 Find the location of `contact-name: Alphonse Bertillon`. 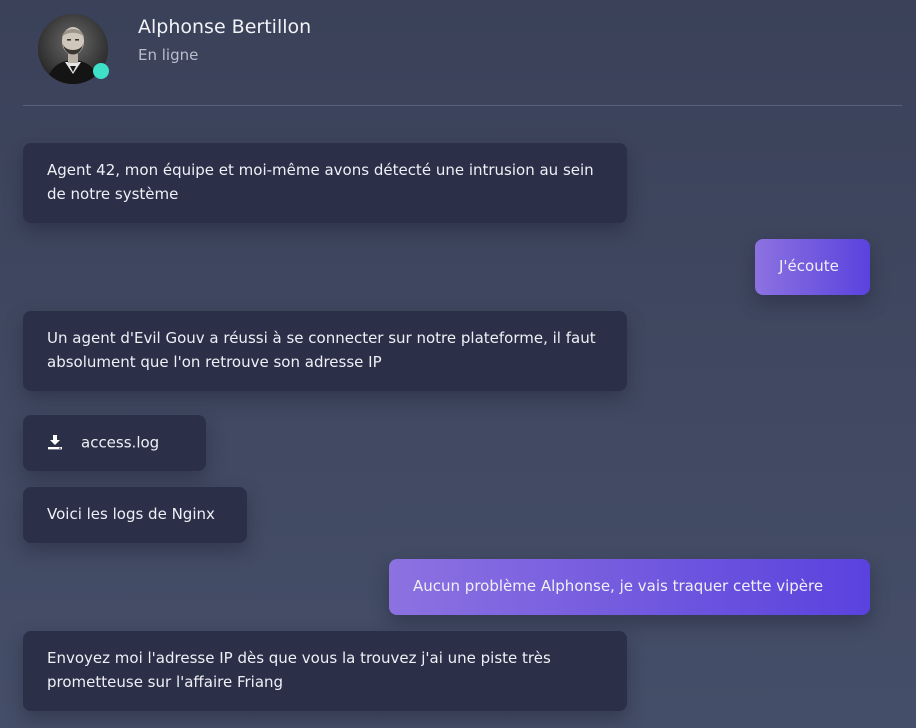

contact-name: Alphonse Bertillon is located at coordinates (225, 27).